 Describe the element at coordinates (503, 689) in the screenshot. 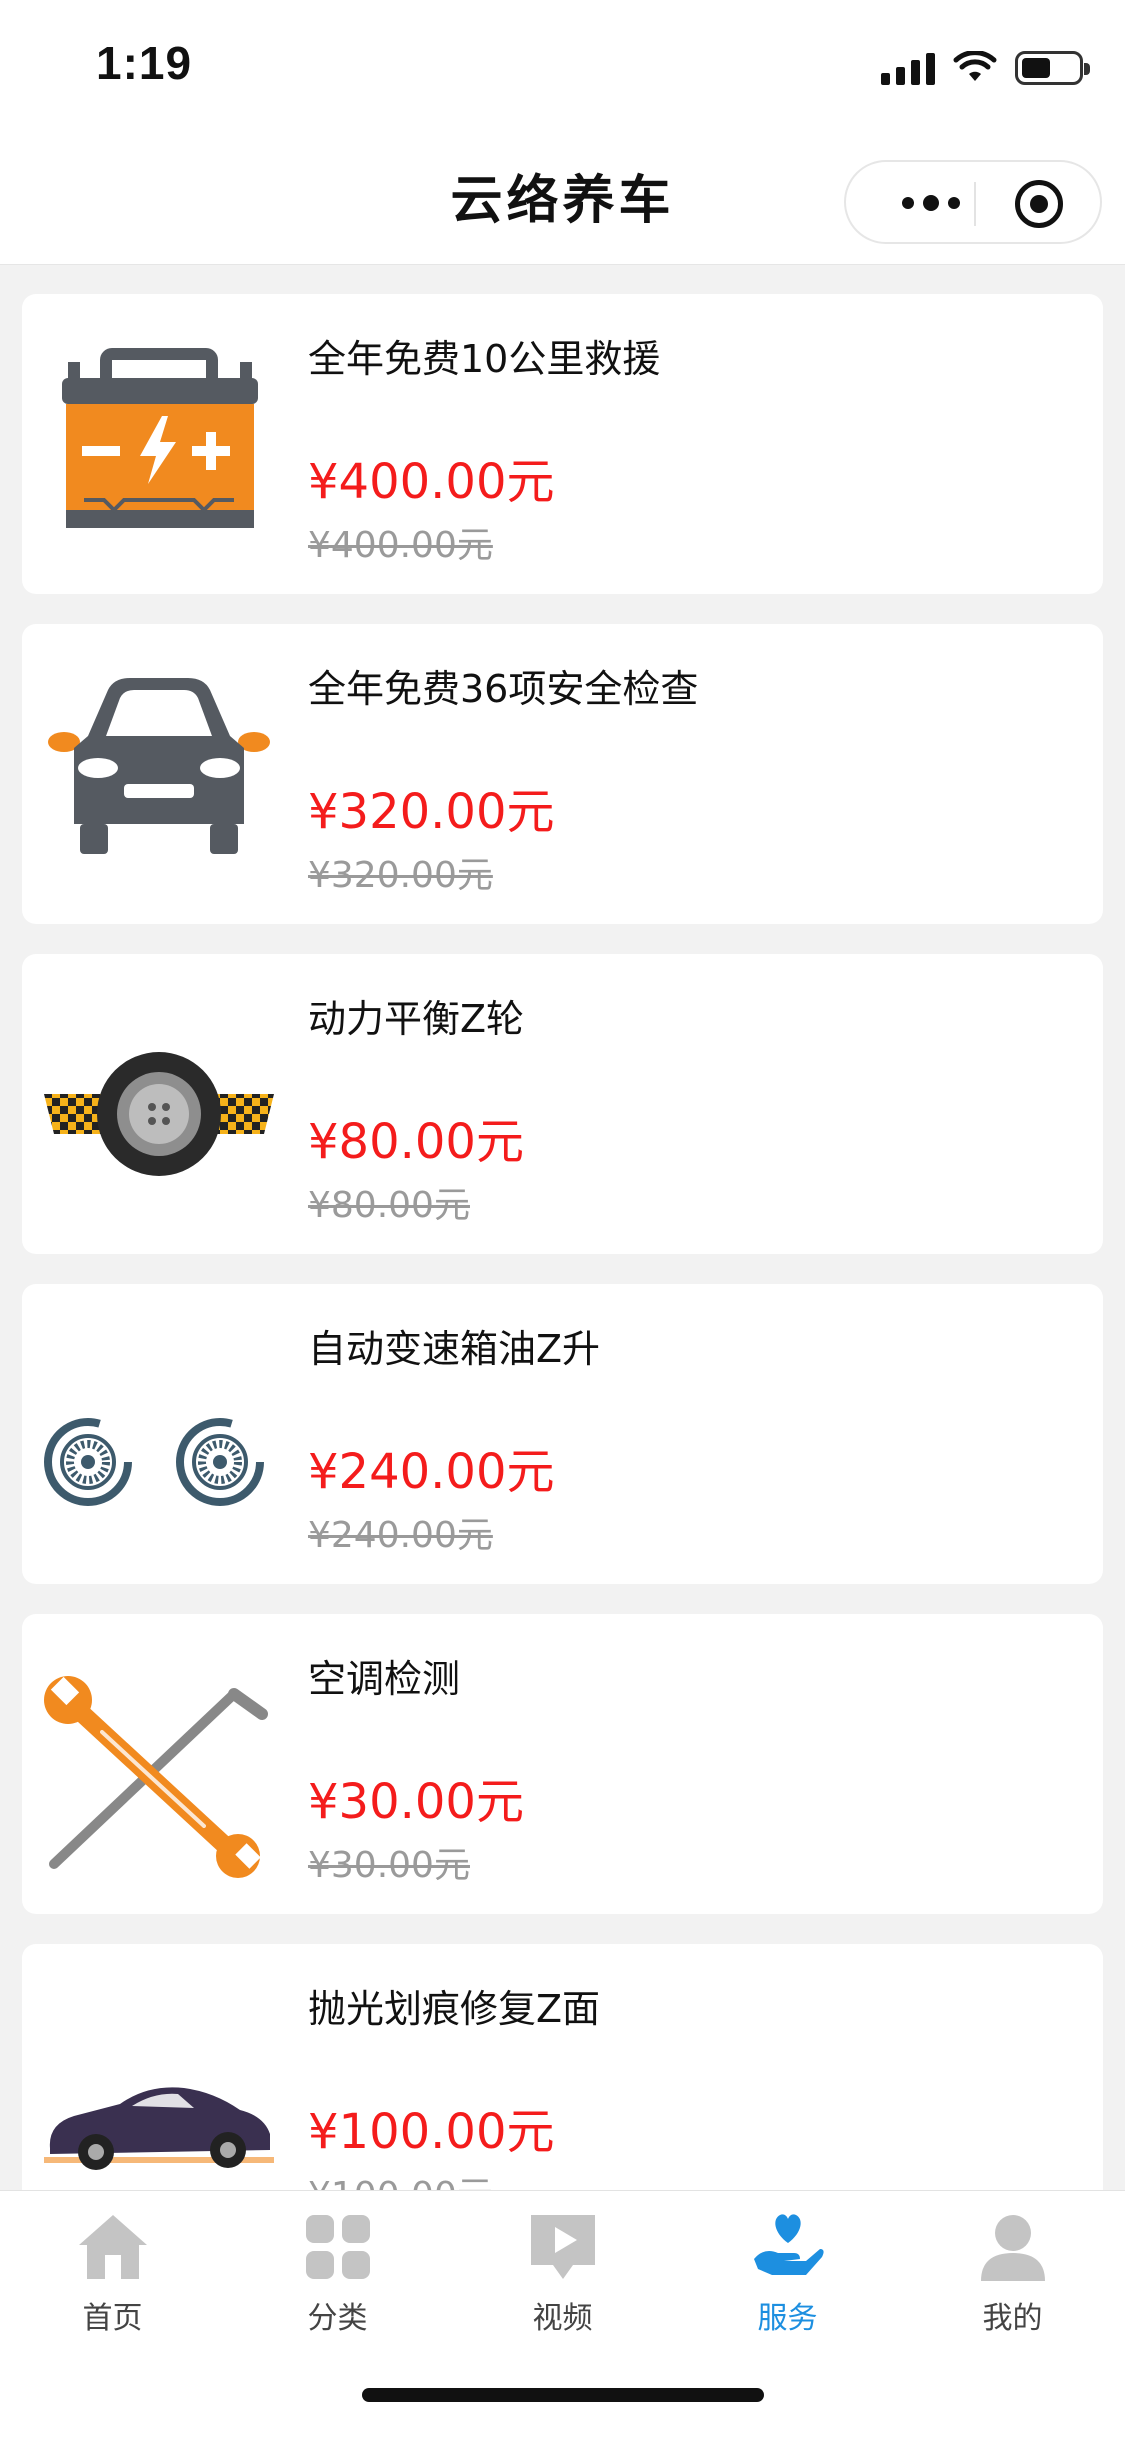

I see `service-title: 全年免费36项安全检查` at that location.